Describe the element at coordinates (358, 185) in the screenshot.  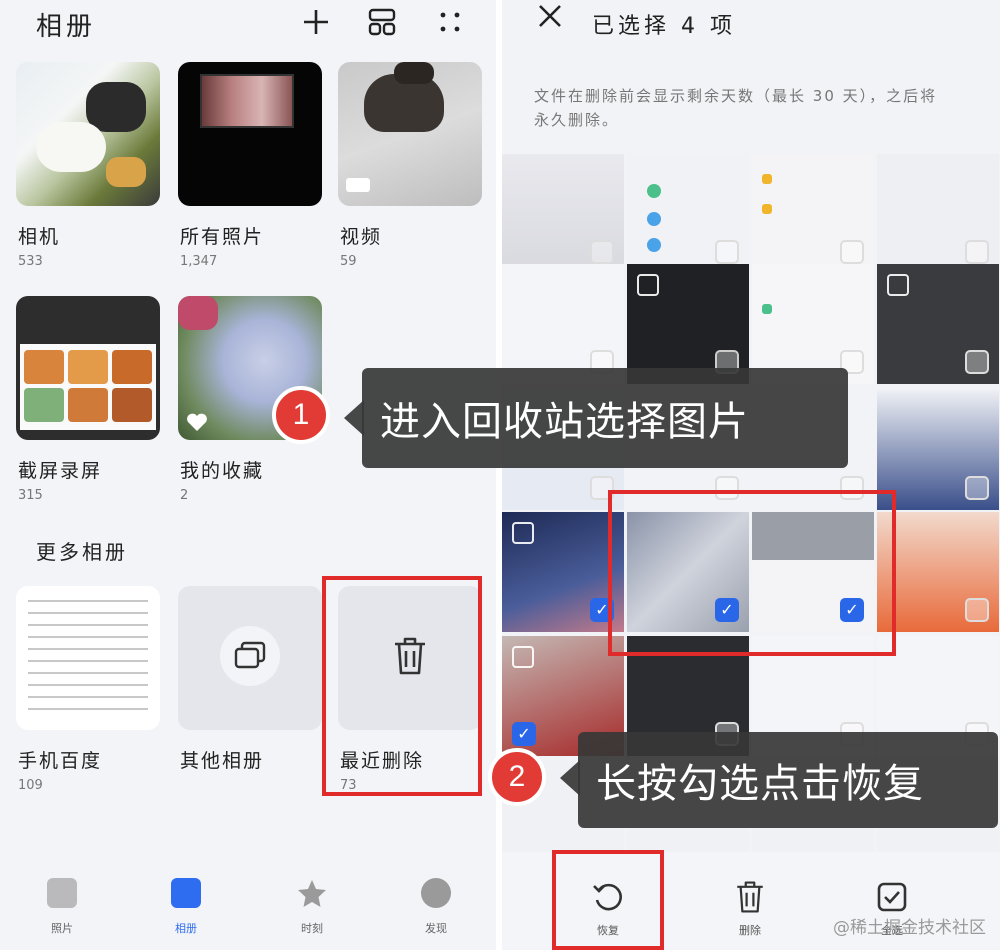
I see `video-camera-icon` at that location.